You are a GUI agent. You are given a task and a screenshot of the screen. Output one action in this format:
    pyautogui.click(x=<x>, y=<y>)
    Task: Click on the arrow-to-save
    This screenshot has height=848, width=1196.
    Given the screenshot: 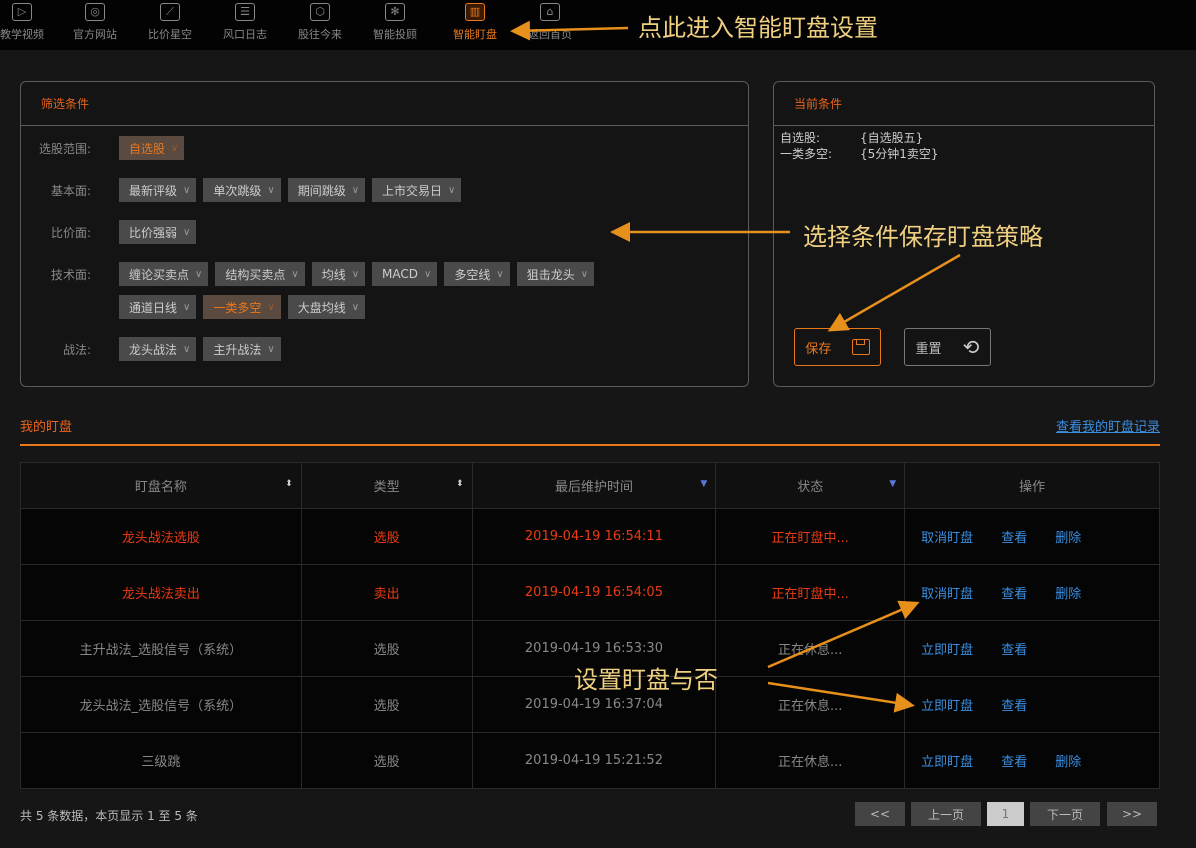 What is the action you would take?
    pyautogui.click(x=894, y=292)
    